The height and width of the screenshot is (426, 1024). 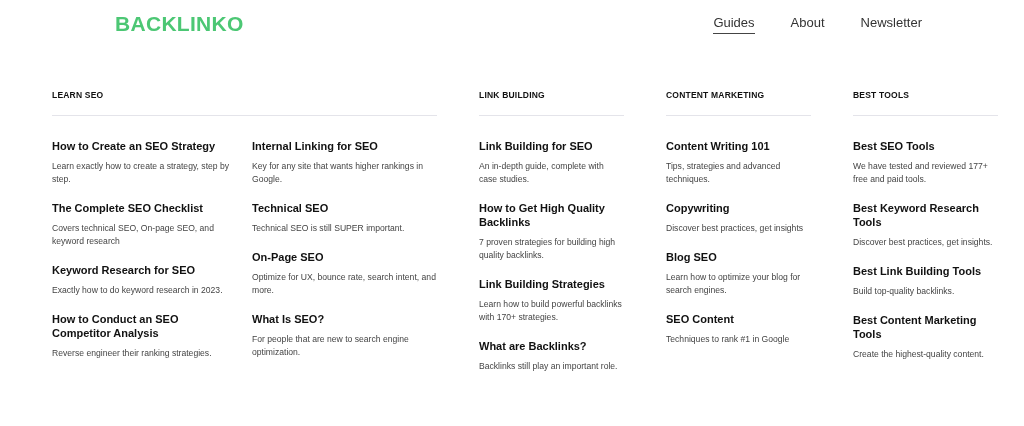 I want to click on guide-description: Create the highest-quality content., so click(x=919, y=354).